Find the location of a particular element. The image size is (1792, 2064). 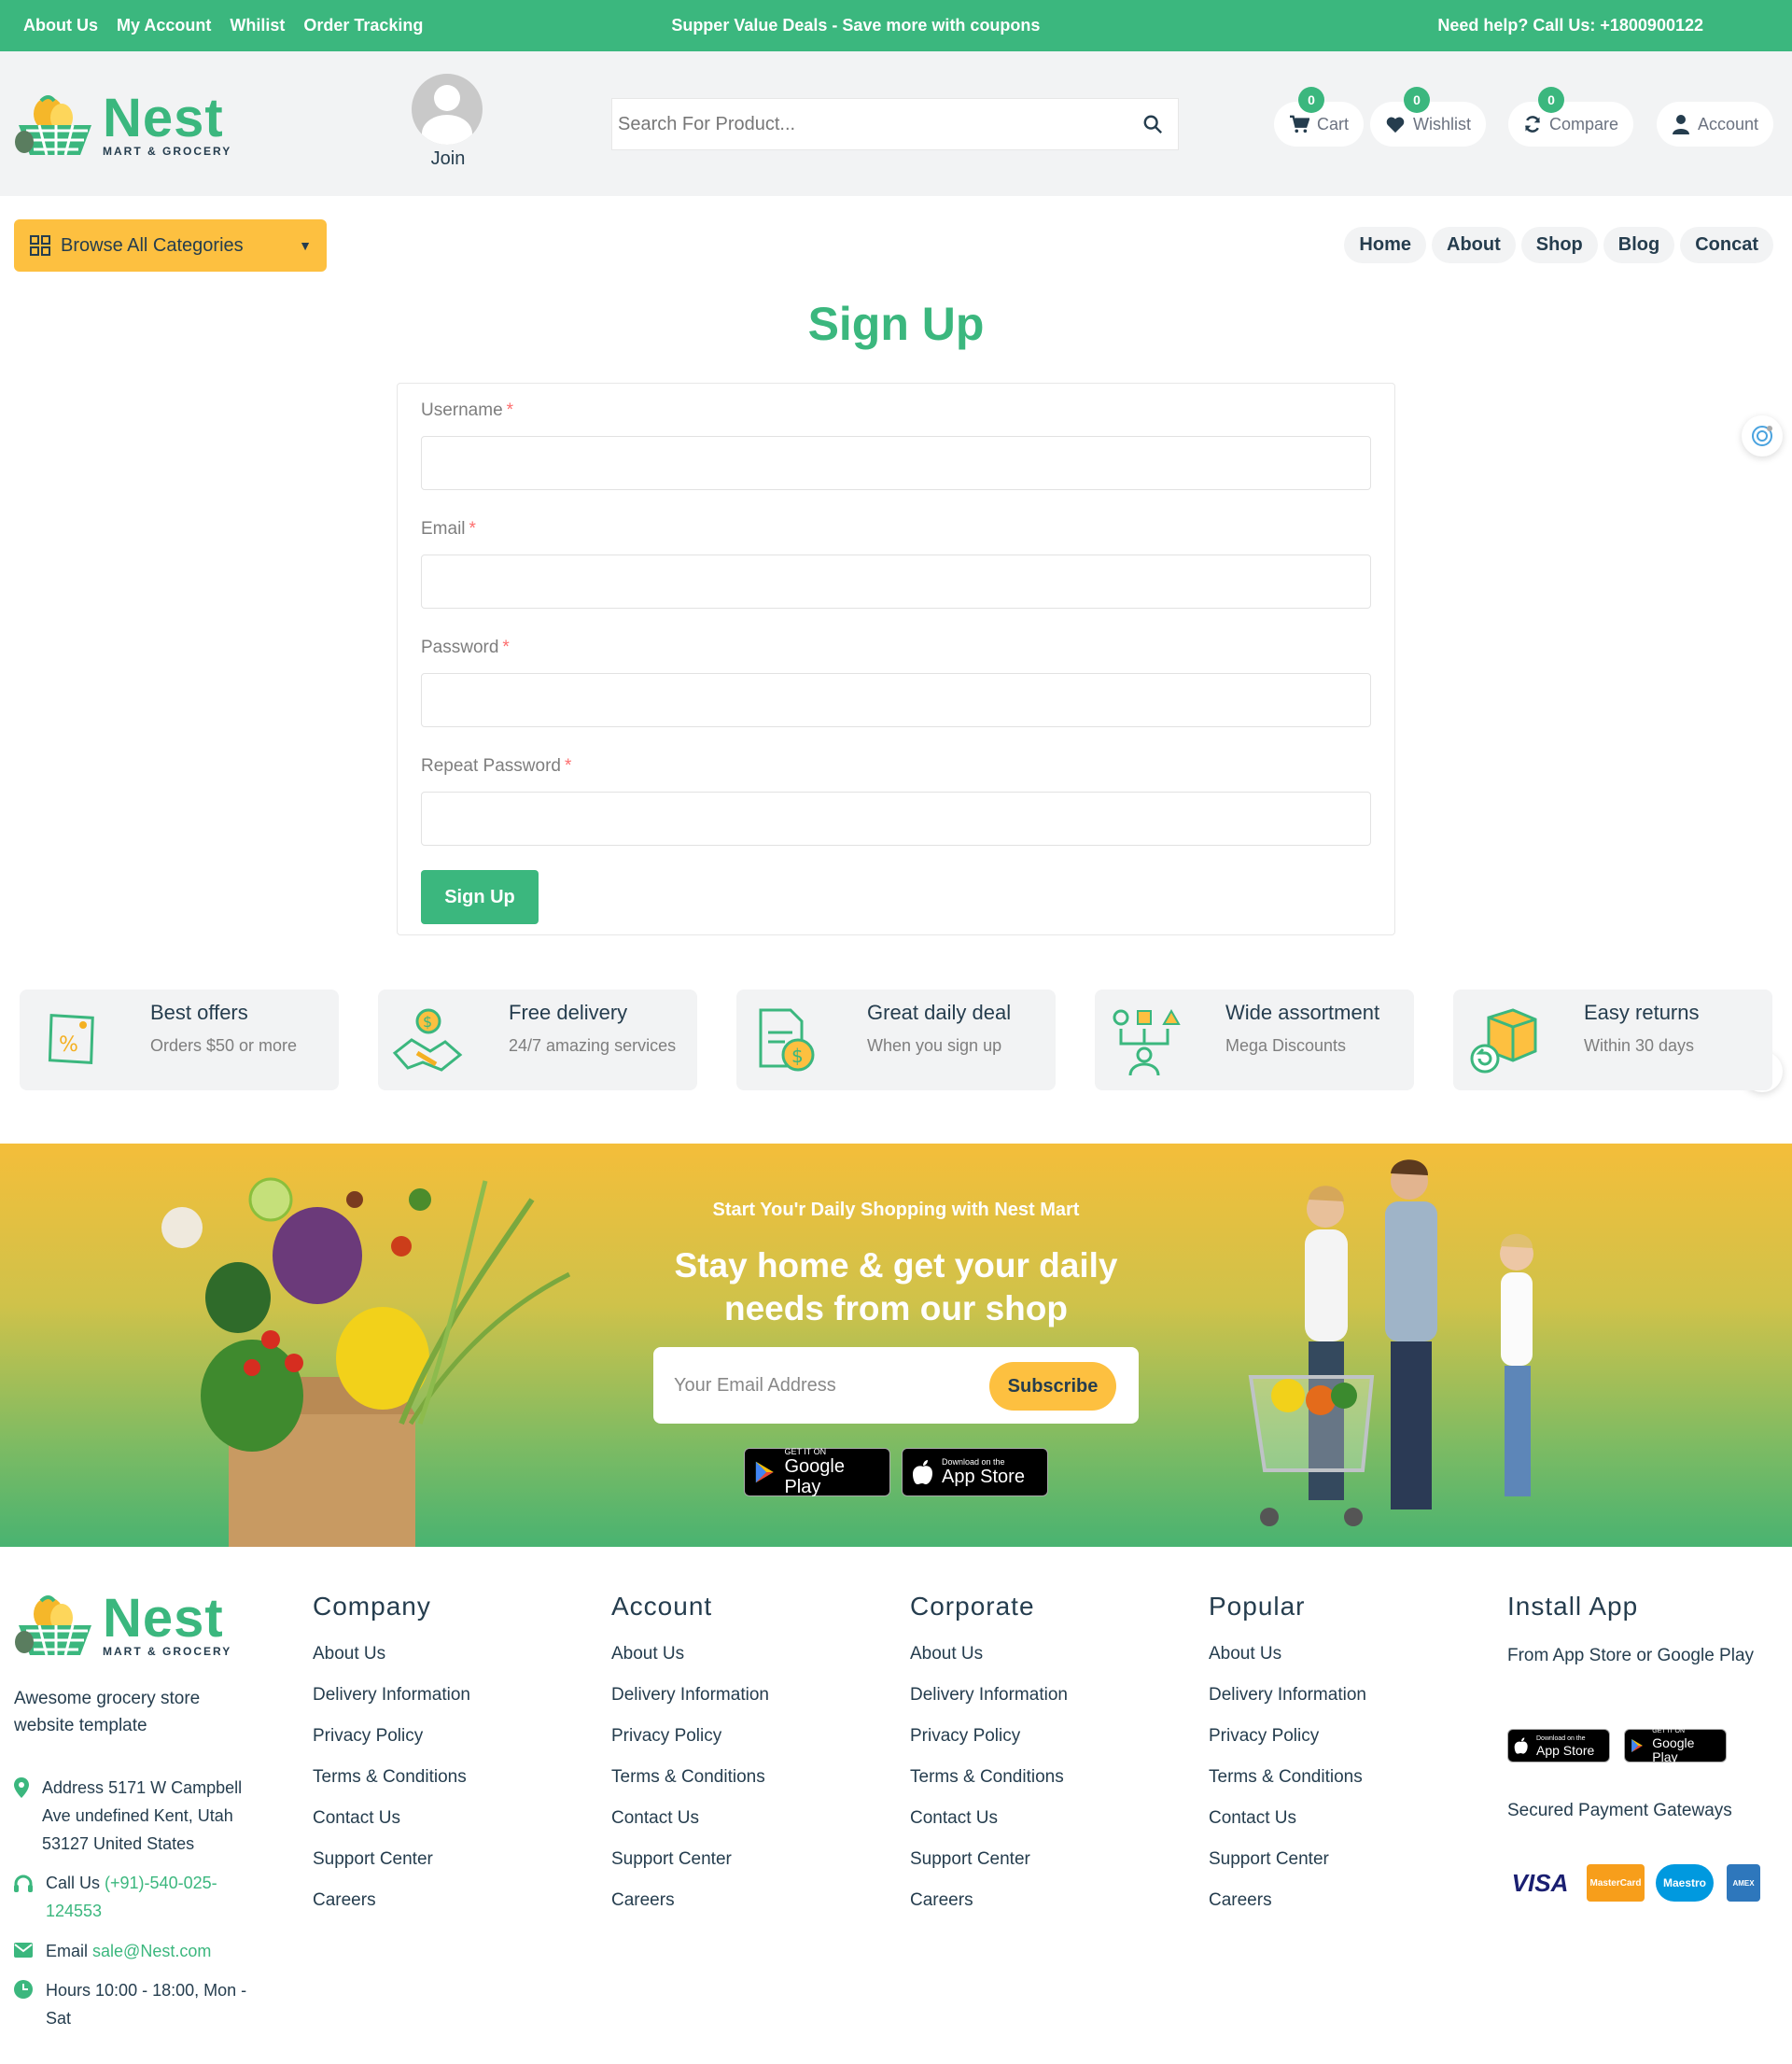

feature-card: Wide assortment Mega Discounts is located at coordinates (1254, 1040).